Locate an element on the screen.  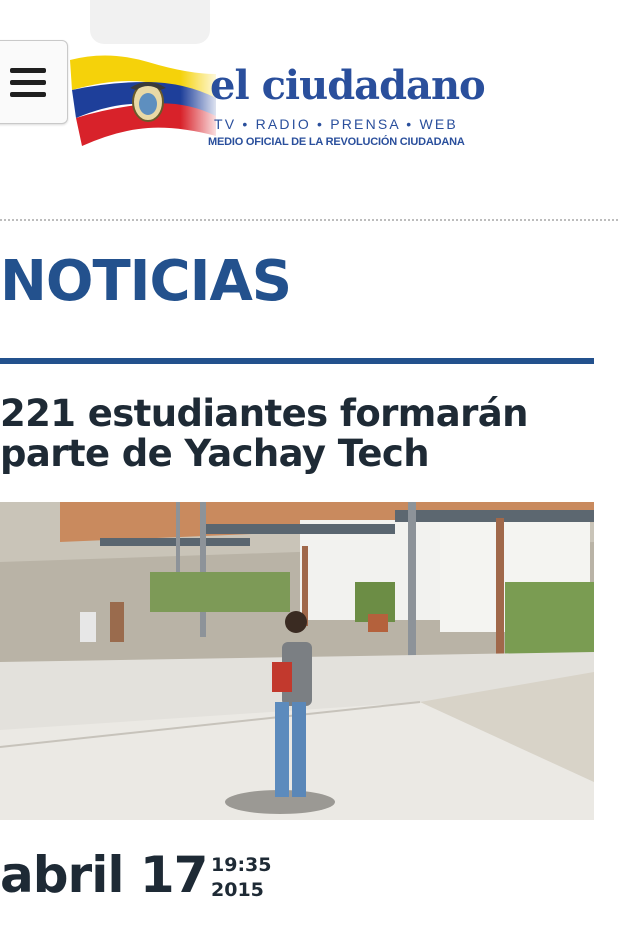
section-title: NOTICIAS is located at coordinates (146, 281).